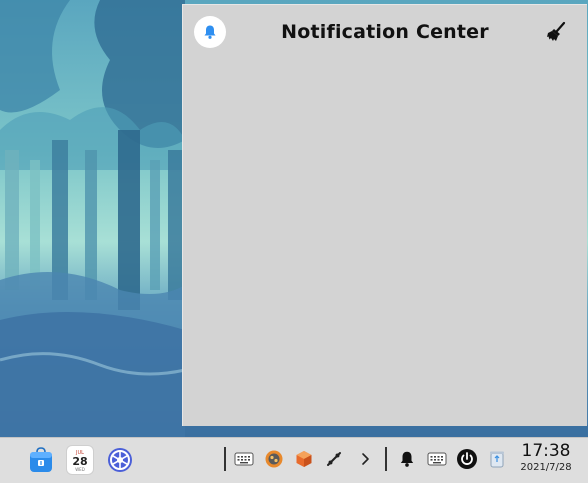  I want to click on tray-notifications, so click(407, 459).